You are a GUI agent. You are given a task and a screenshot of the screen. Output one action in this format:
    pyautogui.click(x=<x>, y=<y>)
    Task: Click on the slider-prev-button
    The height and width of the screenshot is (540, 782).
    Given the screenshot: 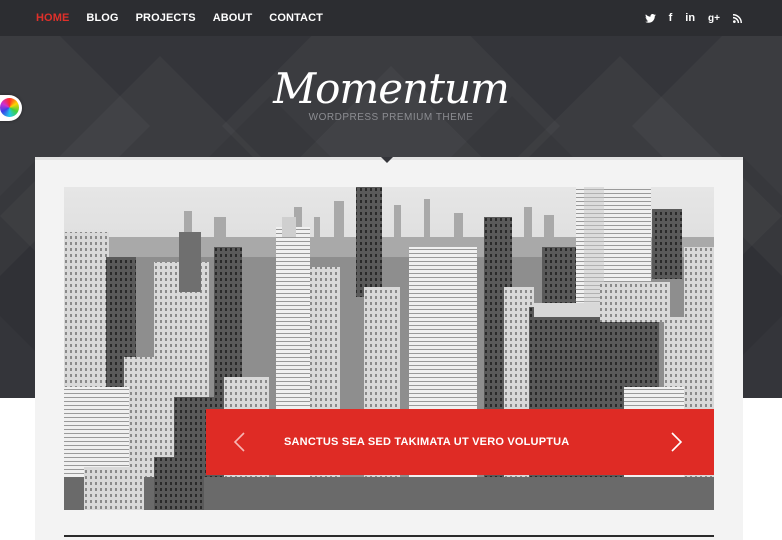 What is the action you would take?
    pyautogui.click(x=240, y=442)
    